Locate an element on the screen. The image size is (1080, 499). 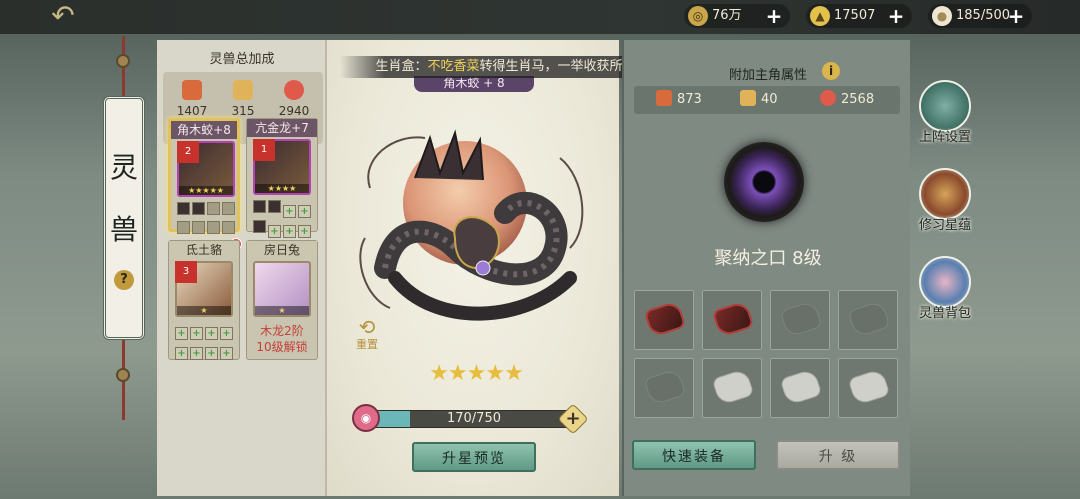
defense-icon is located at coordinates (243, 90).